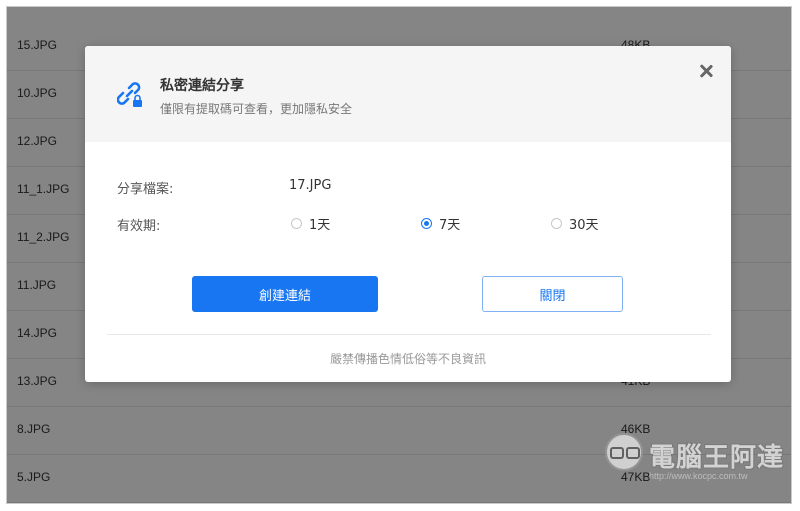 Image resolution: width=800 pixels, height=511 pixels. What do you see at coordinates (145, 189) in the screenshot?
I see `share-file-label: 分享檔案:` at bounding box center [145, 189].